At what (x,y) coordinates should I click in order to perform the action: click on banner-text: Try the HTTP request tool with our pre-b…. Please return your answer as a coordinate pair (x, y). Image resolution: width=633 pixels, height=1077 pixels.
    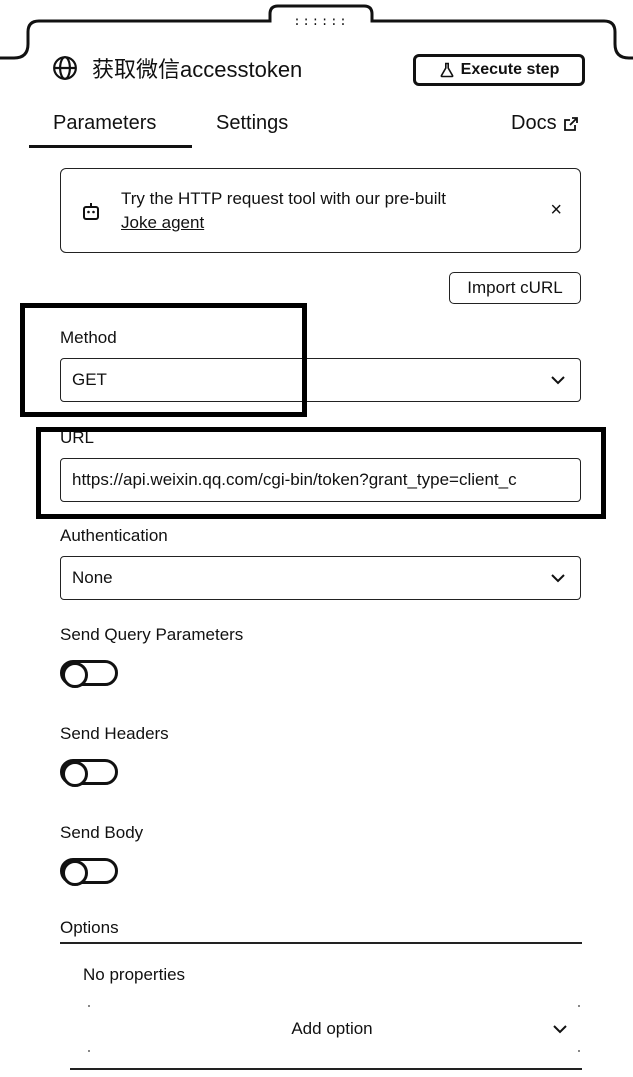
    Looking at the image, I should click on (284, 198).